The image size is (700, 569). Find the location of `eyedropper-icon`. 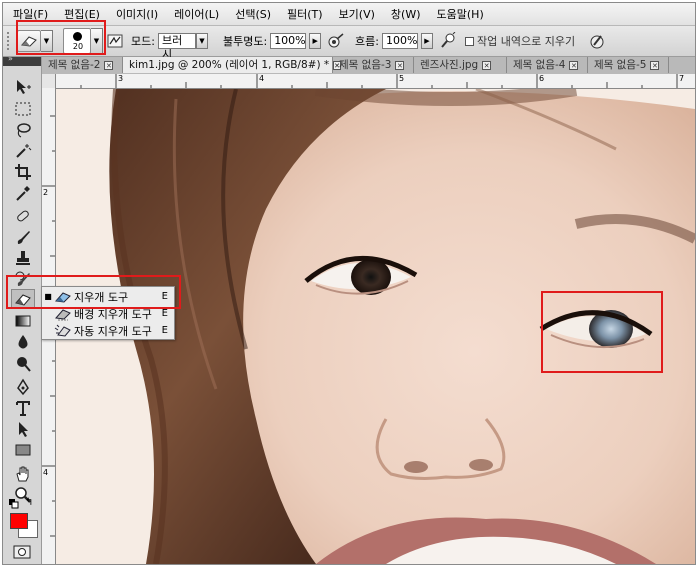

eyedropper-icon is located at coordinates (23, 193).